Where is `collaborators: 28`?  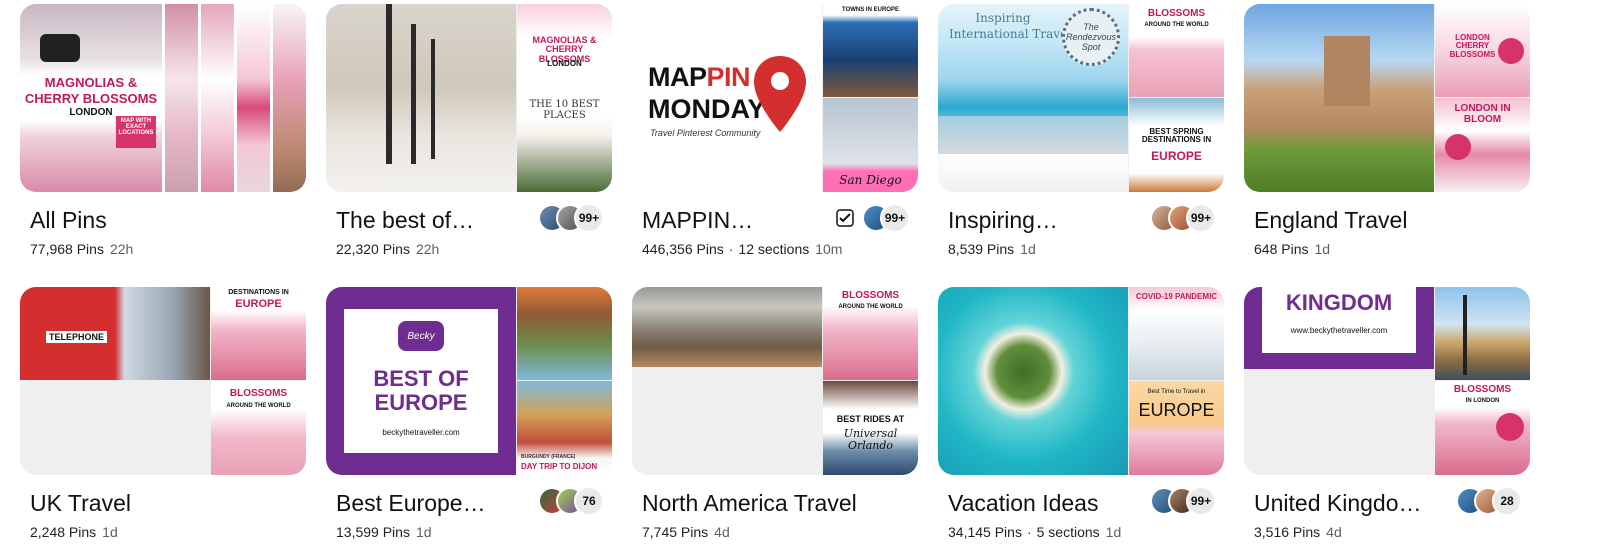
collaborators: 28 is located at coordinates (1489, 501).